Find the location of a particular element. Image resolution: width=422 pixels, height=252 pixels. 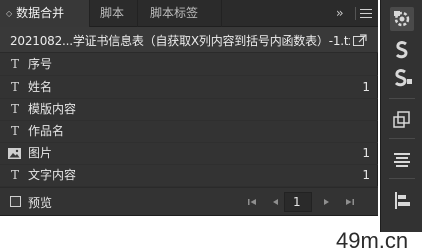

field-name: 作品名 is located at coordinates (46, 131).